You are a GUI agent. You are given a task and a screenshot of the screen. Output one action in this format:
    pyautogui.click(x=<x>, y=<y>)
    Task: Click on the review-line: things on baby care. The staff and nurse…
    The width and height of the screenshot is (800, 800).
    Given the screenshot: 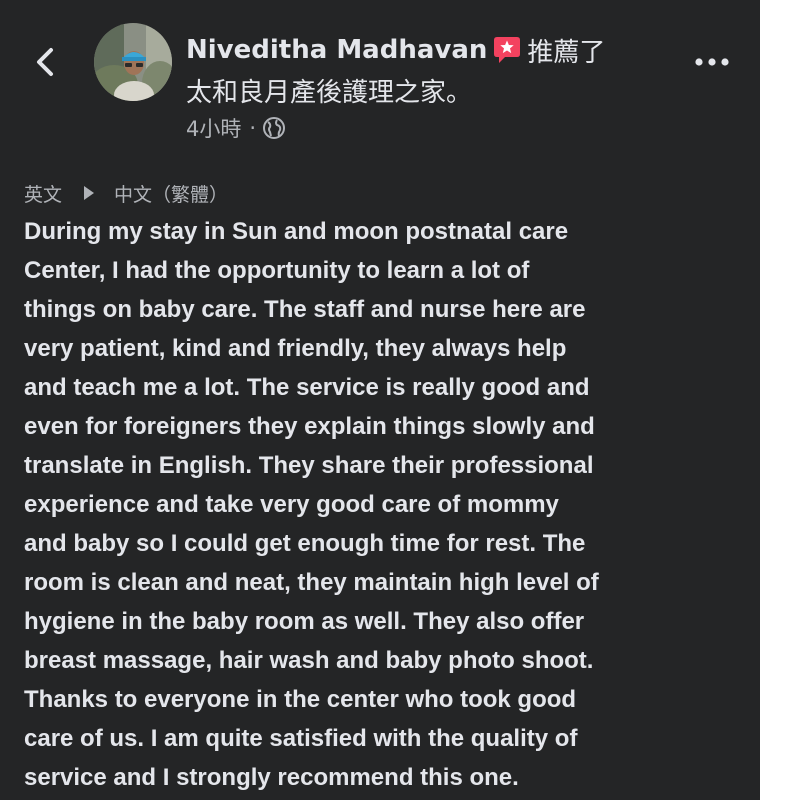 What is the action you would take?
    pyautogui.click(x=305, y=309)
    